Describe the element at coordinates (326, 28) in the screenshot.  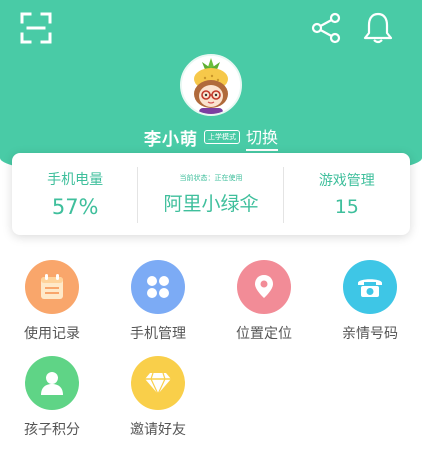
I see `share-icon` at that location.